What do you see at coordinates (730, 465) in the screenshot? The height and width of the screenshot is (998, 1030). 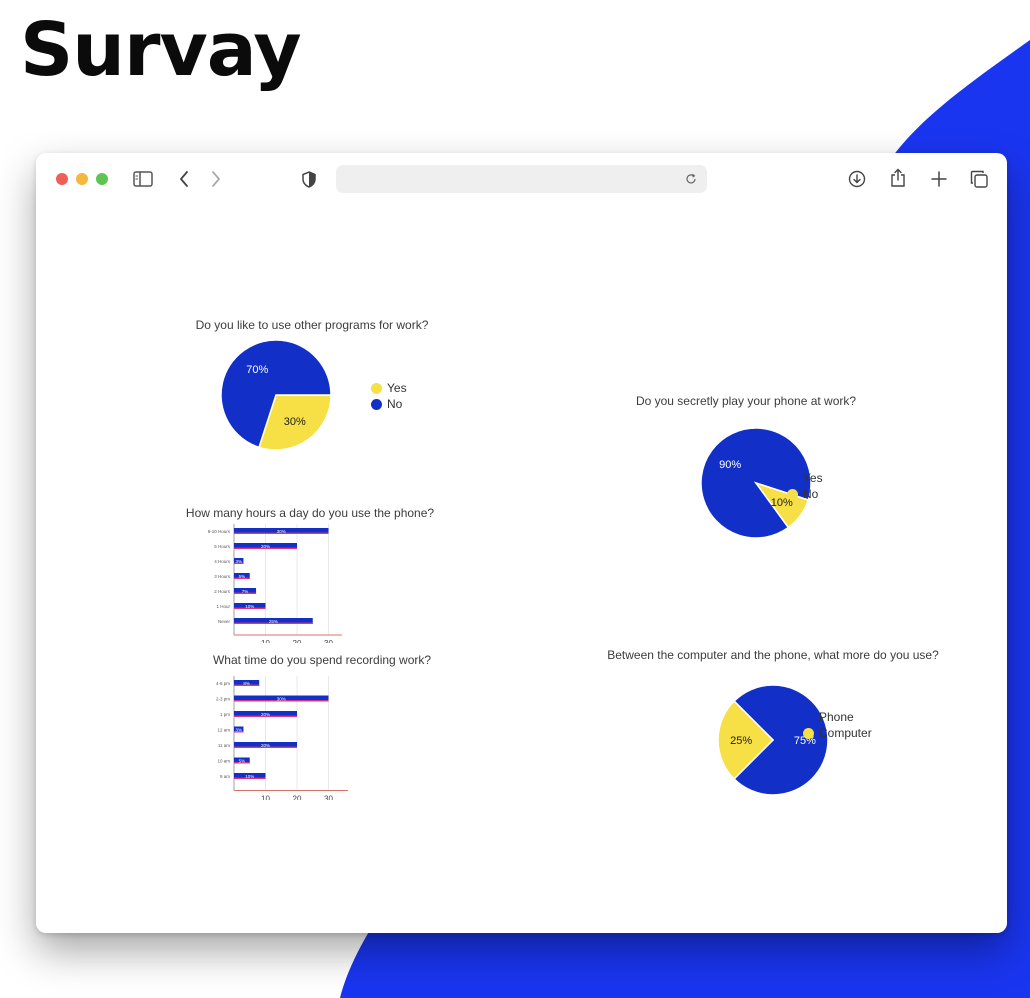 I see `pie-value-label: 90%` at bounding box center [730, 465].